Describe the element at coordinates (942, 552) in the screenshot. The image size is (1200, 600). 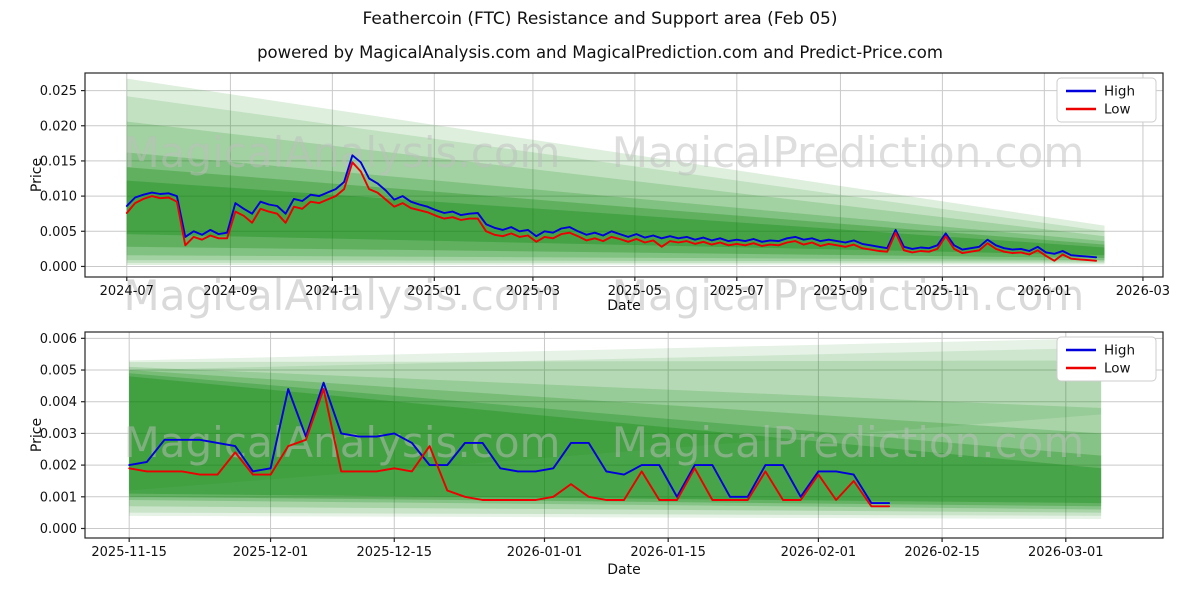
I see `x-tick-label: 2026-02-15` at that location.